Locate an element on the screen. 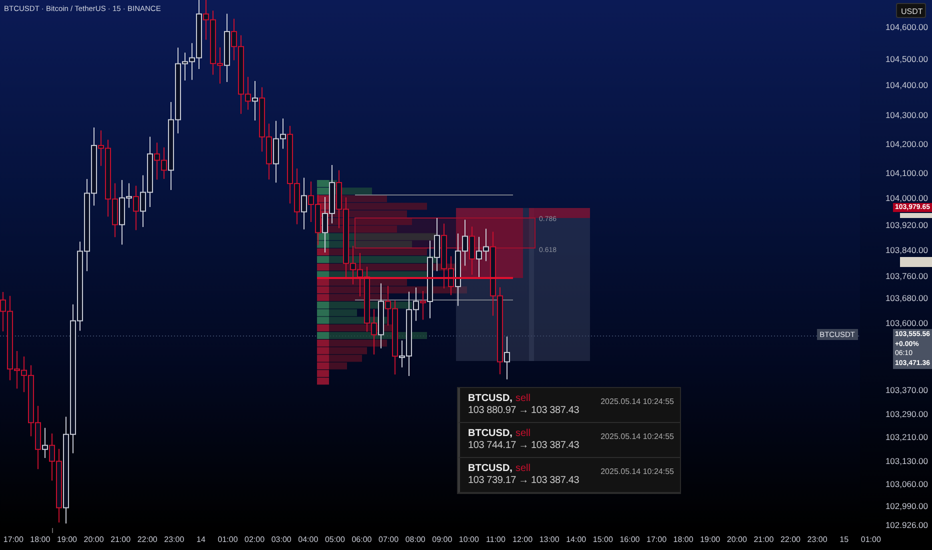 Image resolution: width=932 pixels, height=550 pixels. time-label: 07:00 is located at coordinates (389, 539).